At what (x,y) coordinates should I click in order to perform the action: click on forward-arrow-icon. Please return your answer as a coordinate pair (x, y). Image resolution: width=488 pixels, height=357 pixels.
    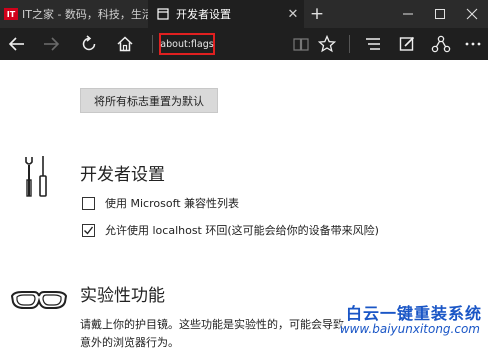
    Looking at the image, I should click on (52, 44).